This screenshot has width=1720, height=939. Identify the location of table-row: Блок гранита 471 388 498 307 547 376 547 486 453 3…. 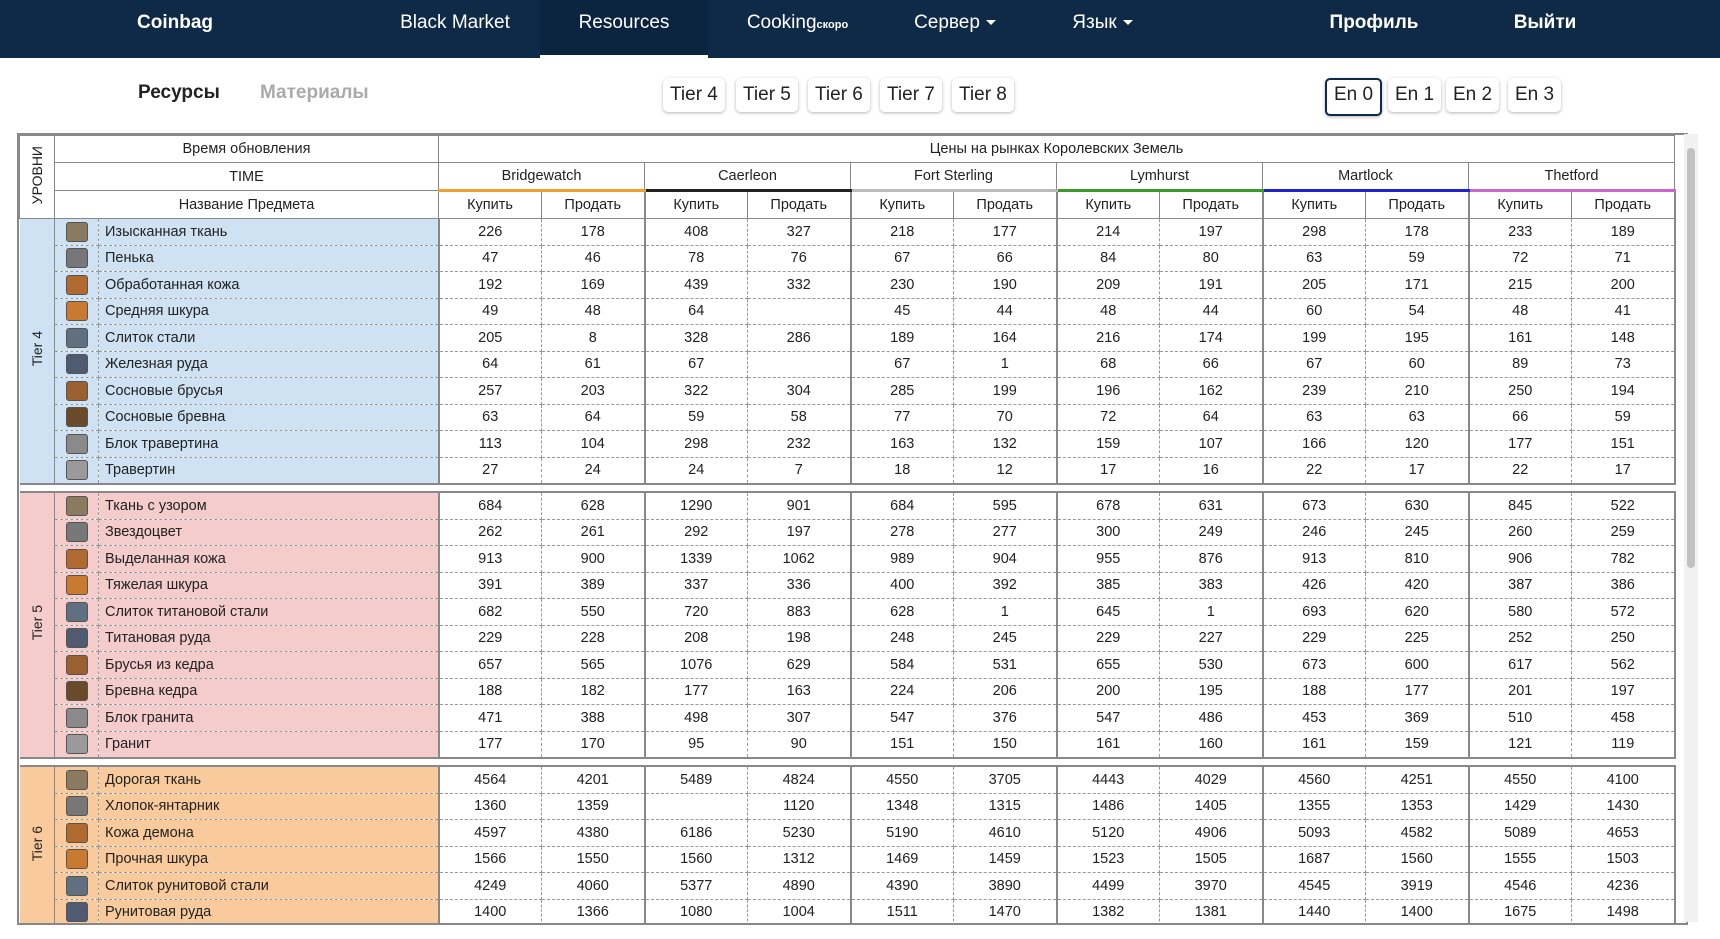
(848, 718).